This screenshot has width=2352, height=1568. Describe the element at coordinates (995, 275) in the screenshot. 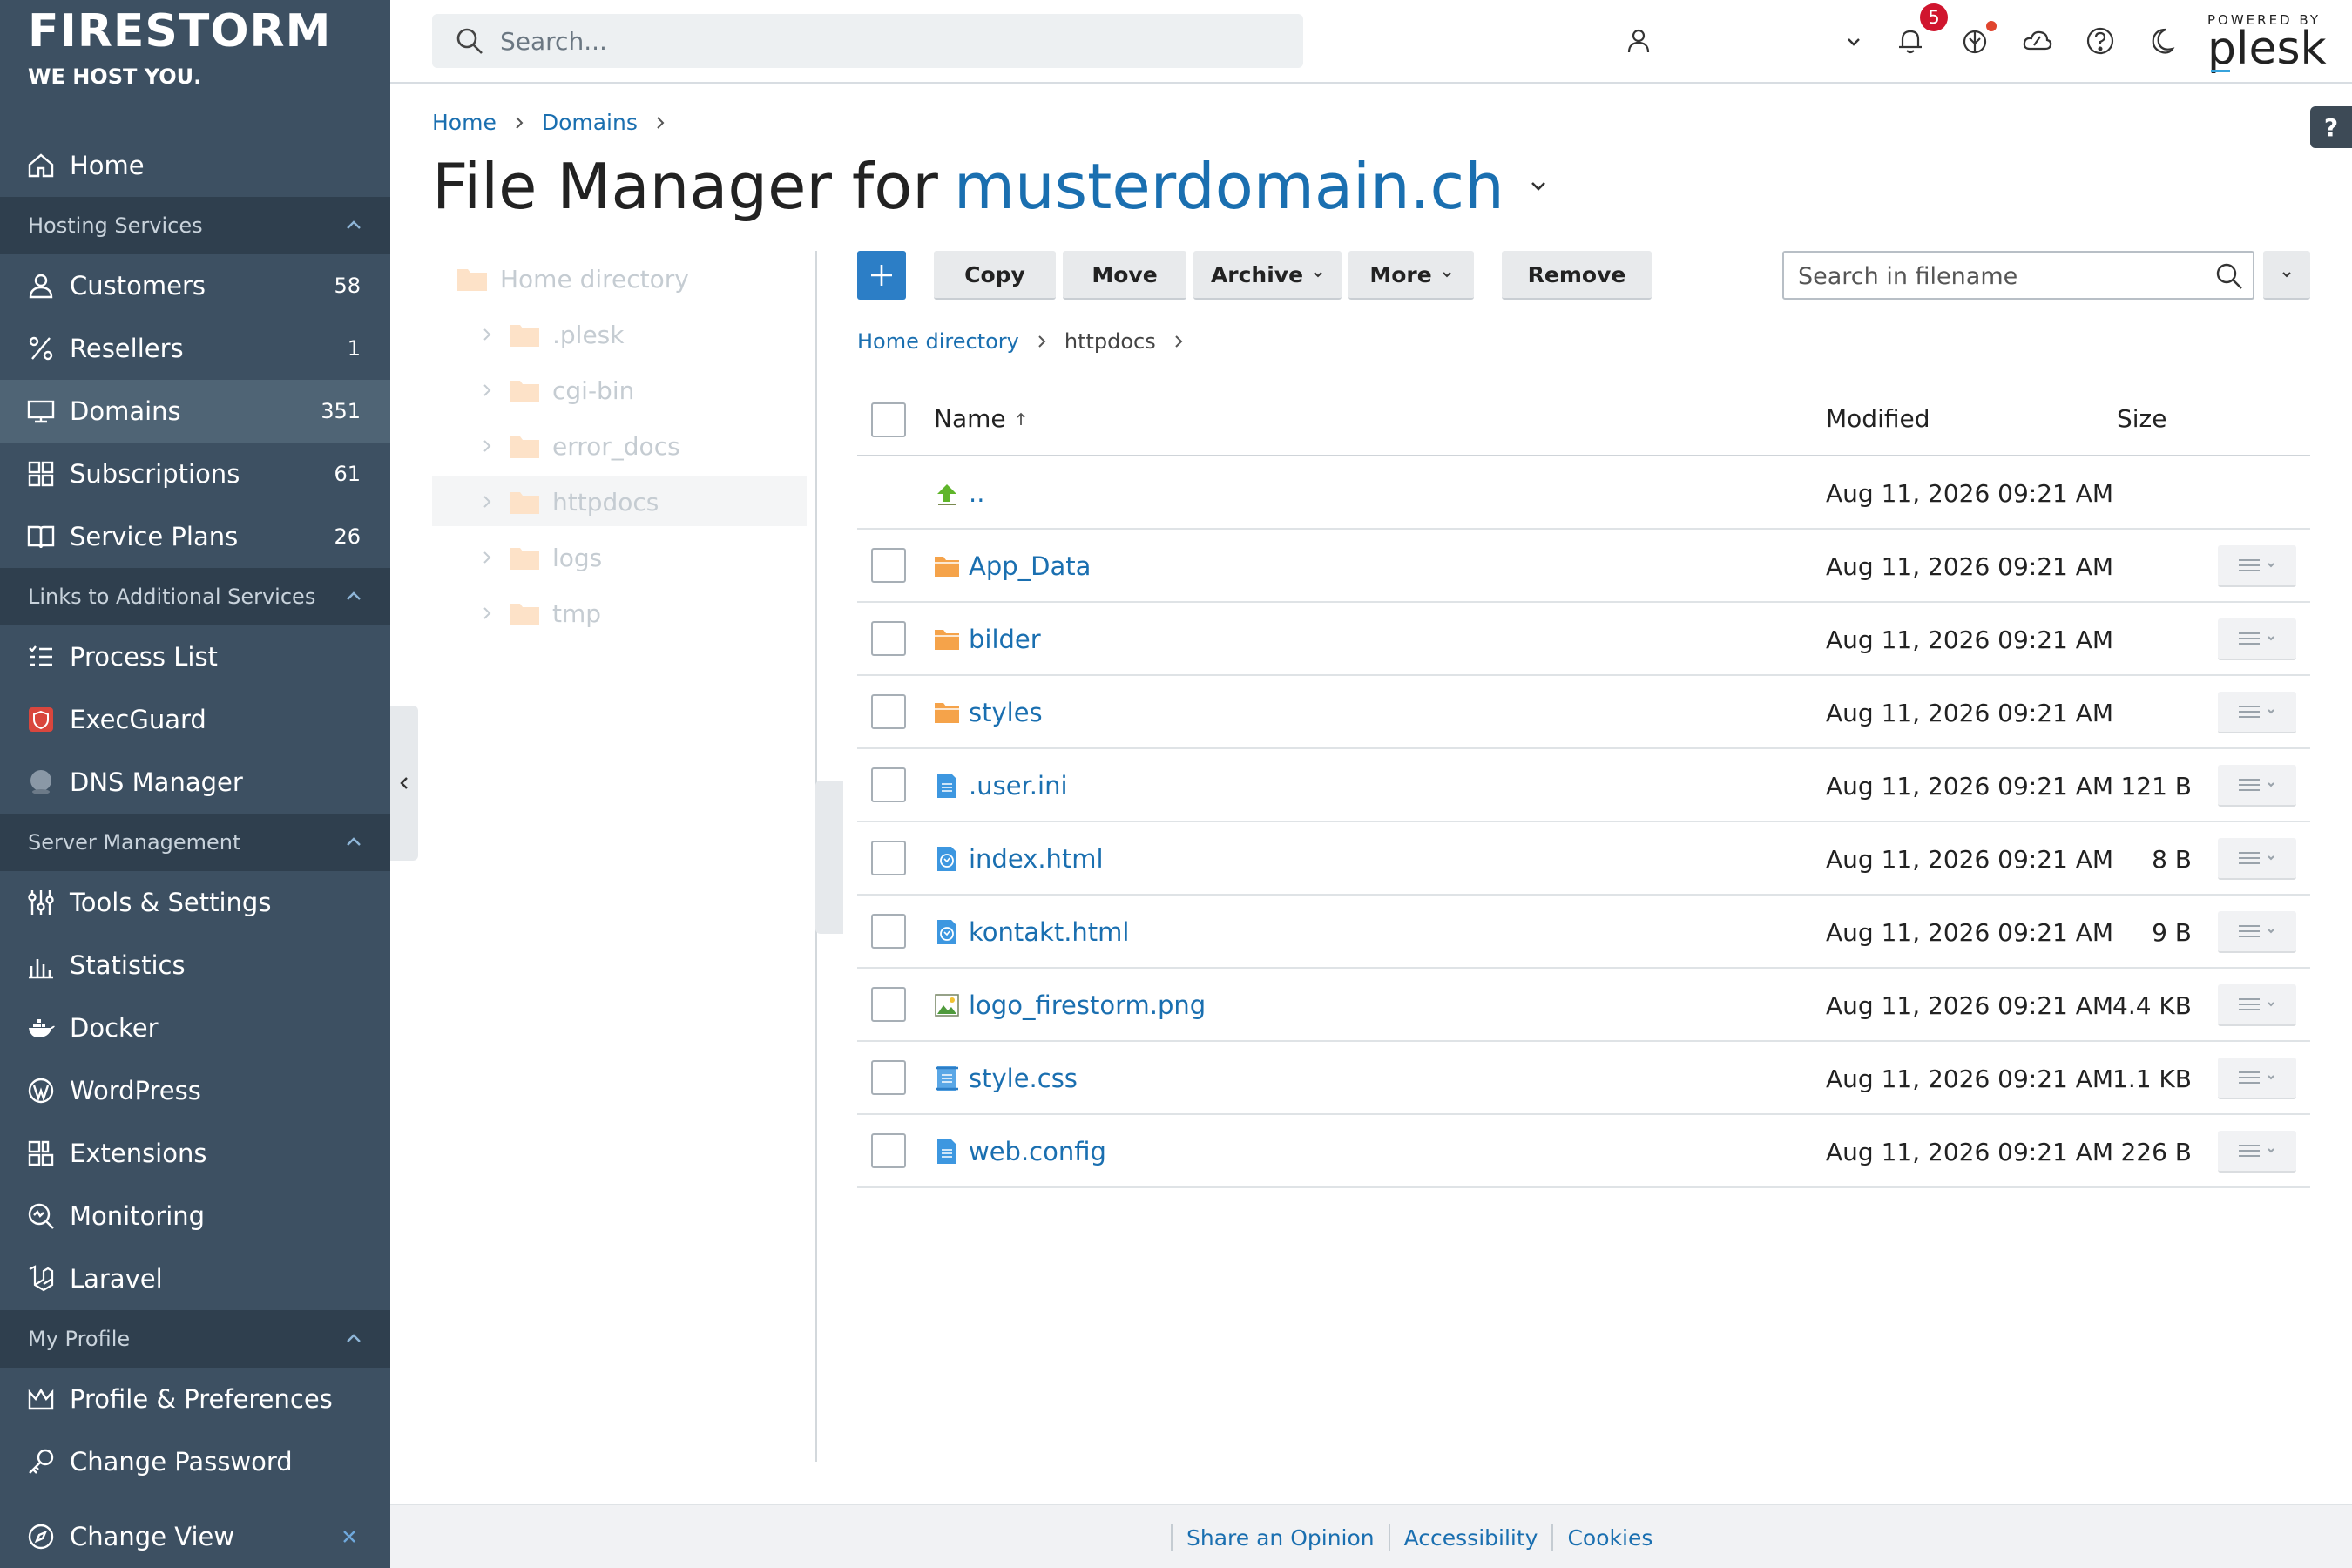

I see `copy-button: Copy` at that location.